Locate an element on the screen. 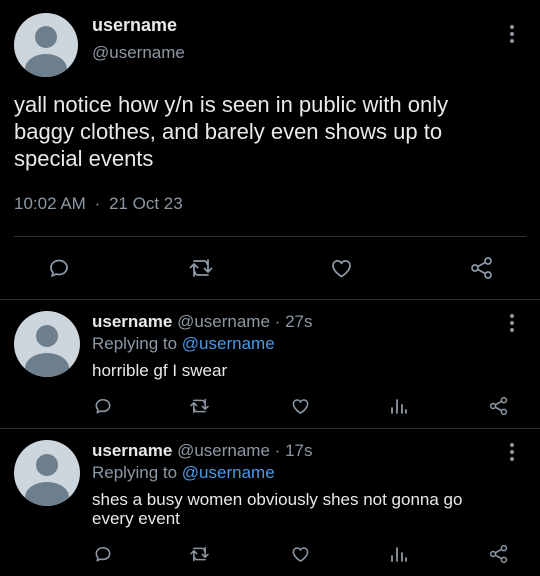  reply-text-line-2: every event is located at coordinates (136, 518).